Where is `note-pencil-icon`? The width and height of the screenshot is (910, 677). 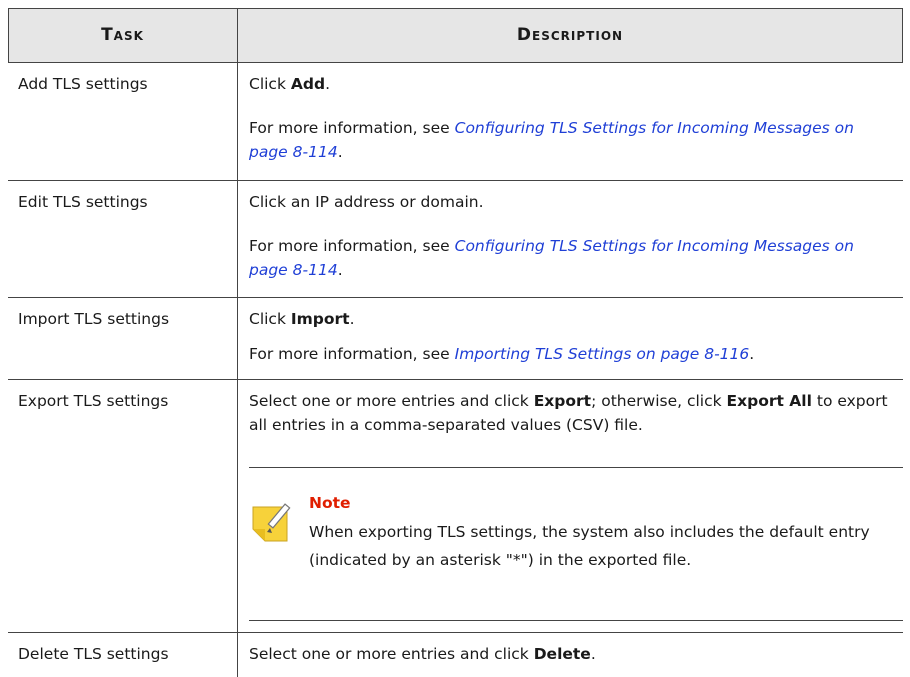 note-pencil-icon is located at coordinates (273, 525).